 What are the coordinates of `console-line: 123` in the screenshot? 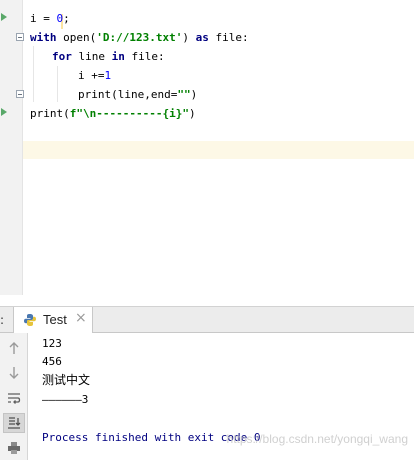 It's located at (52, 343).